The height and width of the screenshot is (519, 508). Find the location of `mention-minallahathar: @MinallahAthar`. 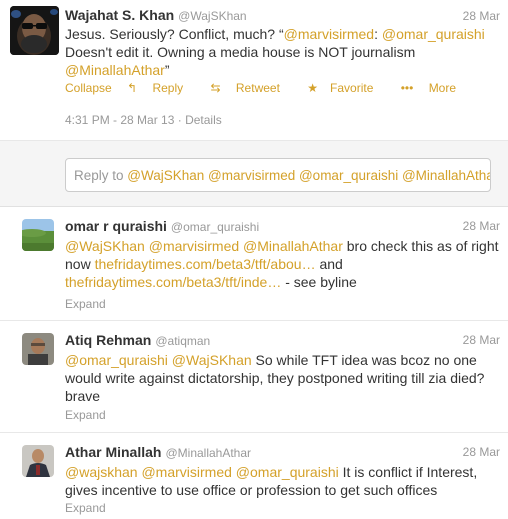

mention-minallahathar: @MinallahAthar is located at coordinates (115, 70).